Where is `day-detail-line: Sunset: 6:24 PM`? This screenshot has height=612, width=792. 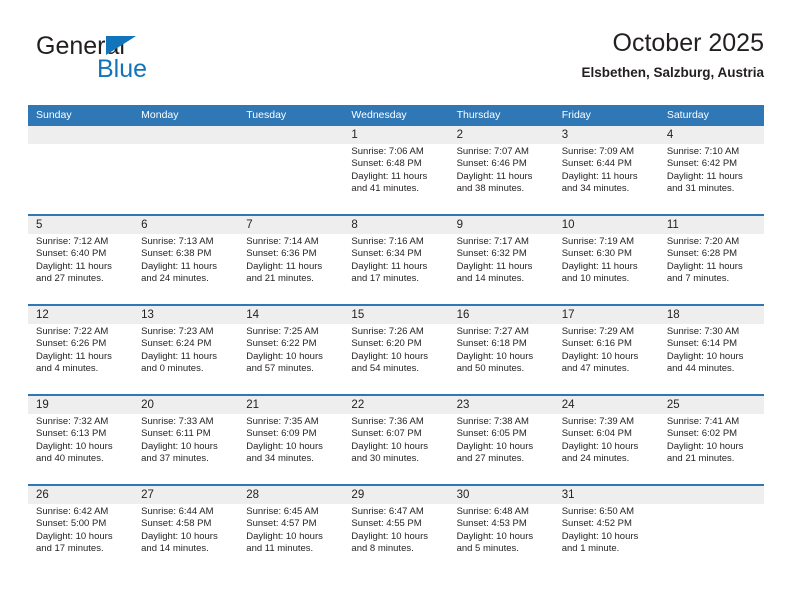
day-detail-line: Sunset: 6:24 PM is located at coordinates (176, 344).